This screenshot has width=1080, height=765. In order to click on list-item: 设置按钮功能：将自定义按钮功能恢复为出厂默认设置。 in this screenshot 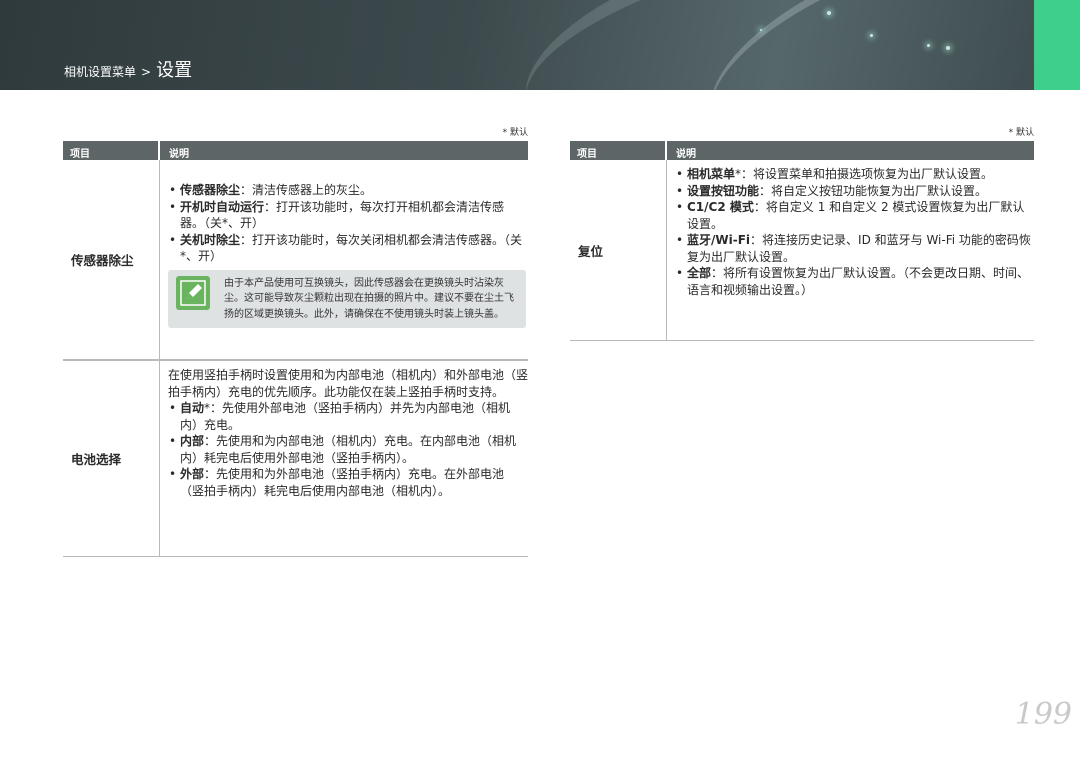, I will do `click(854, 191)`.